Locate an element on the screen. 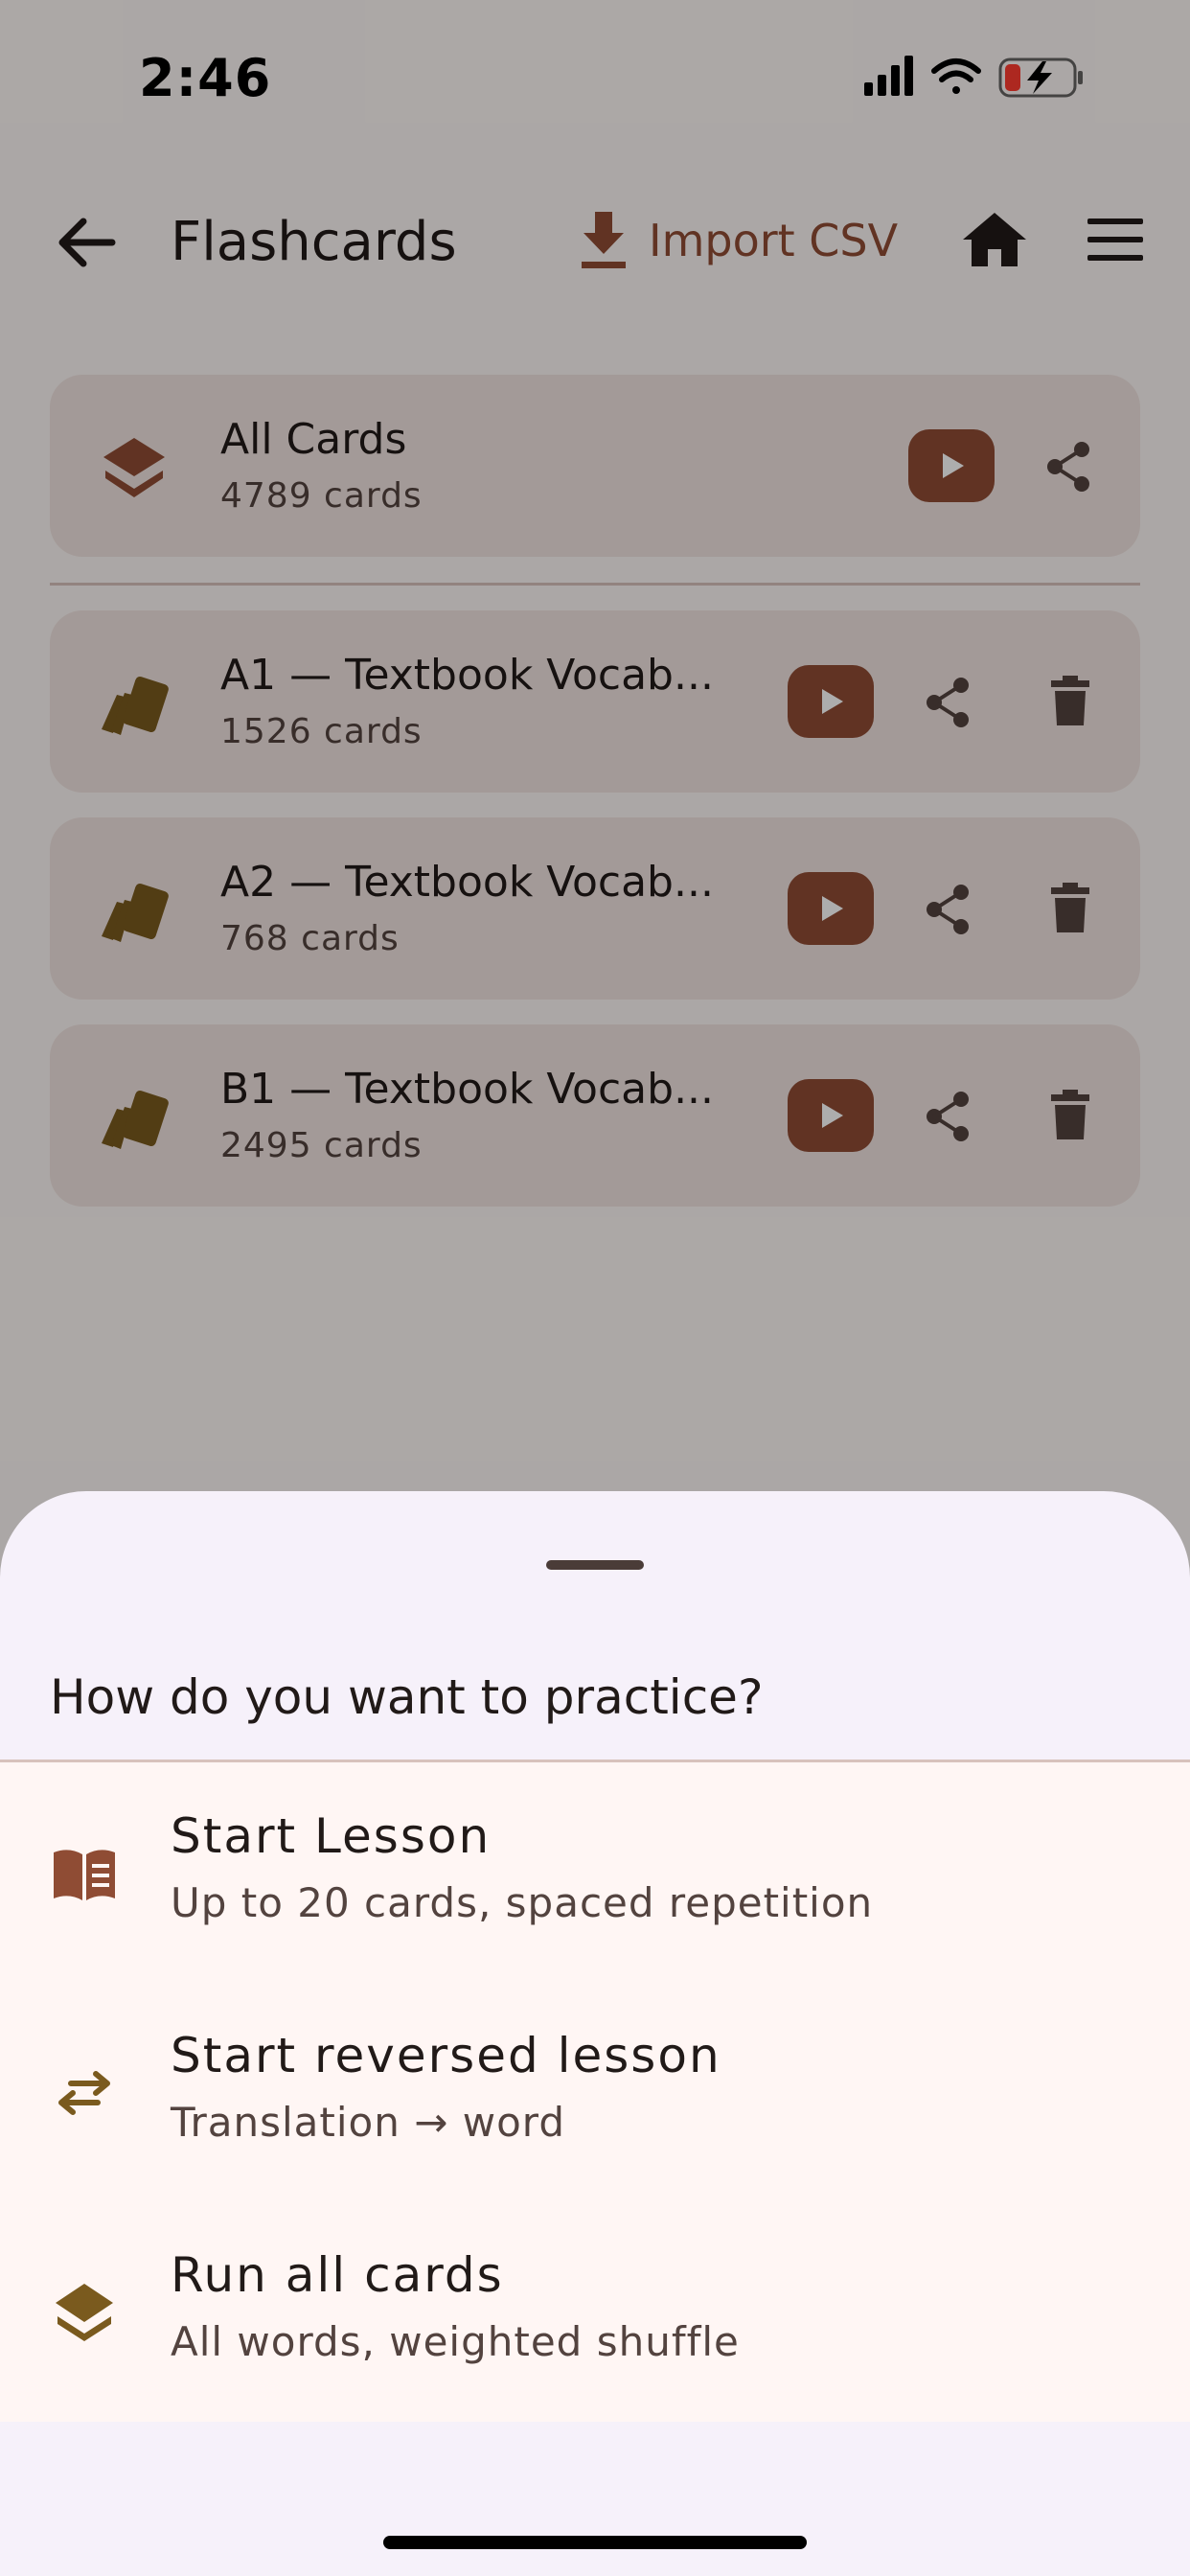 This screenshot has width=1190, height=2576. book-icon is located at coordinates (85, 1875).